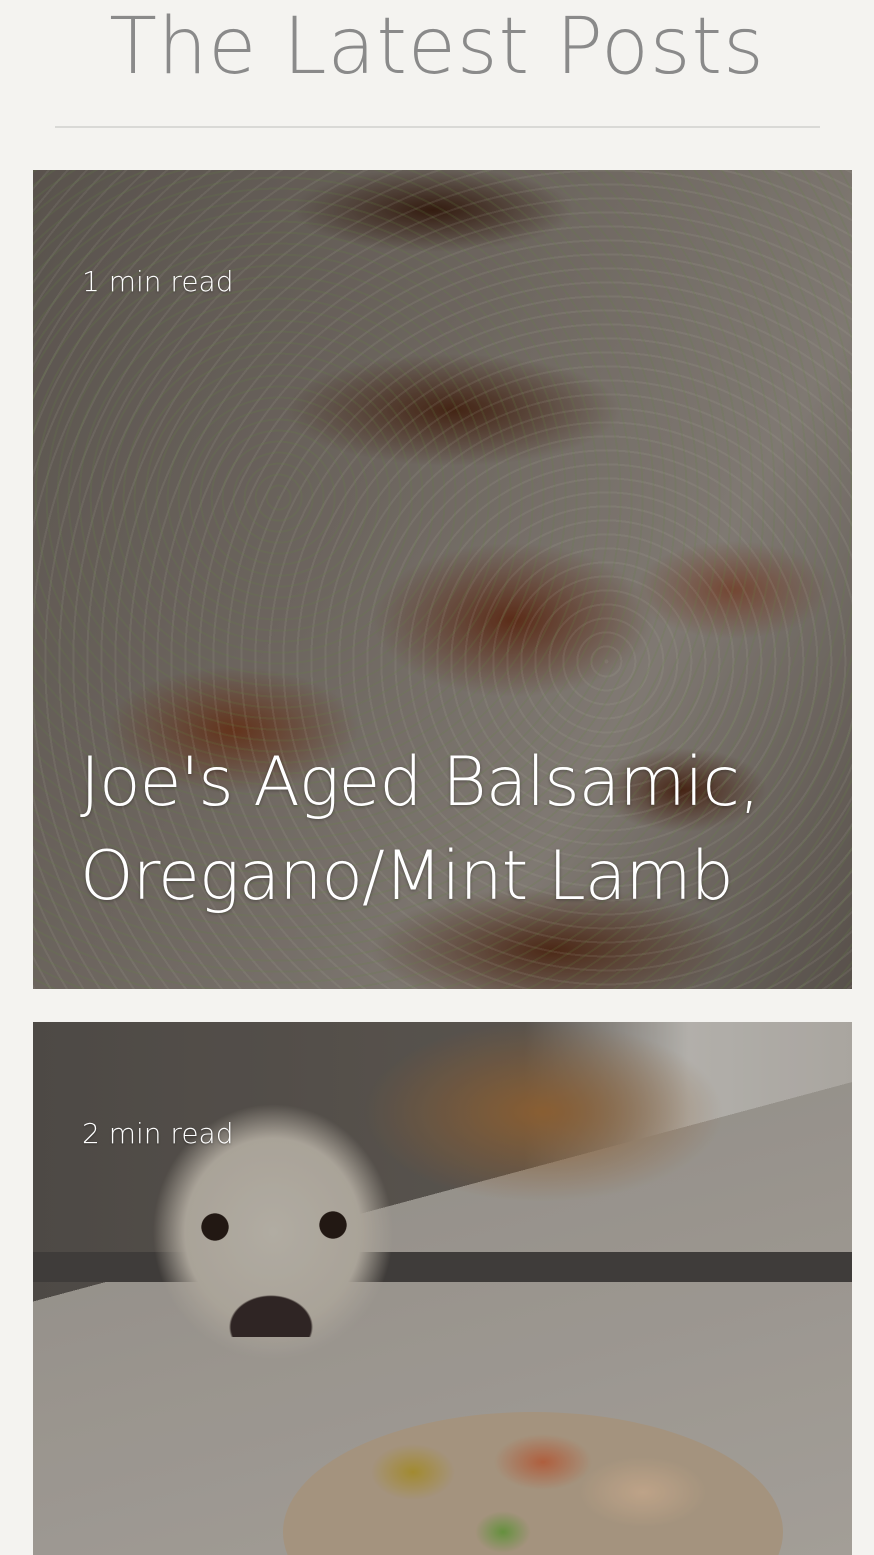 The image size is (874, 1555). What do you see at coordinates (158, 1133) in the screenshot?
I see `read-time: 2 min read` at bounding box center [158, 1133].